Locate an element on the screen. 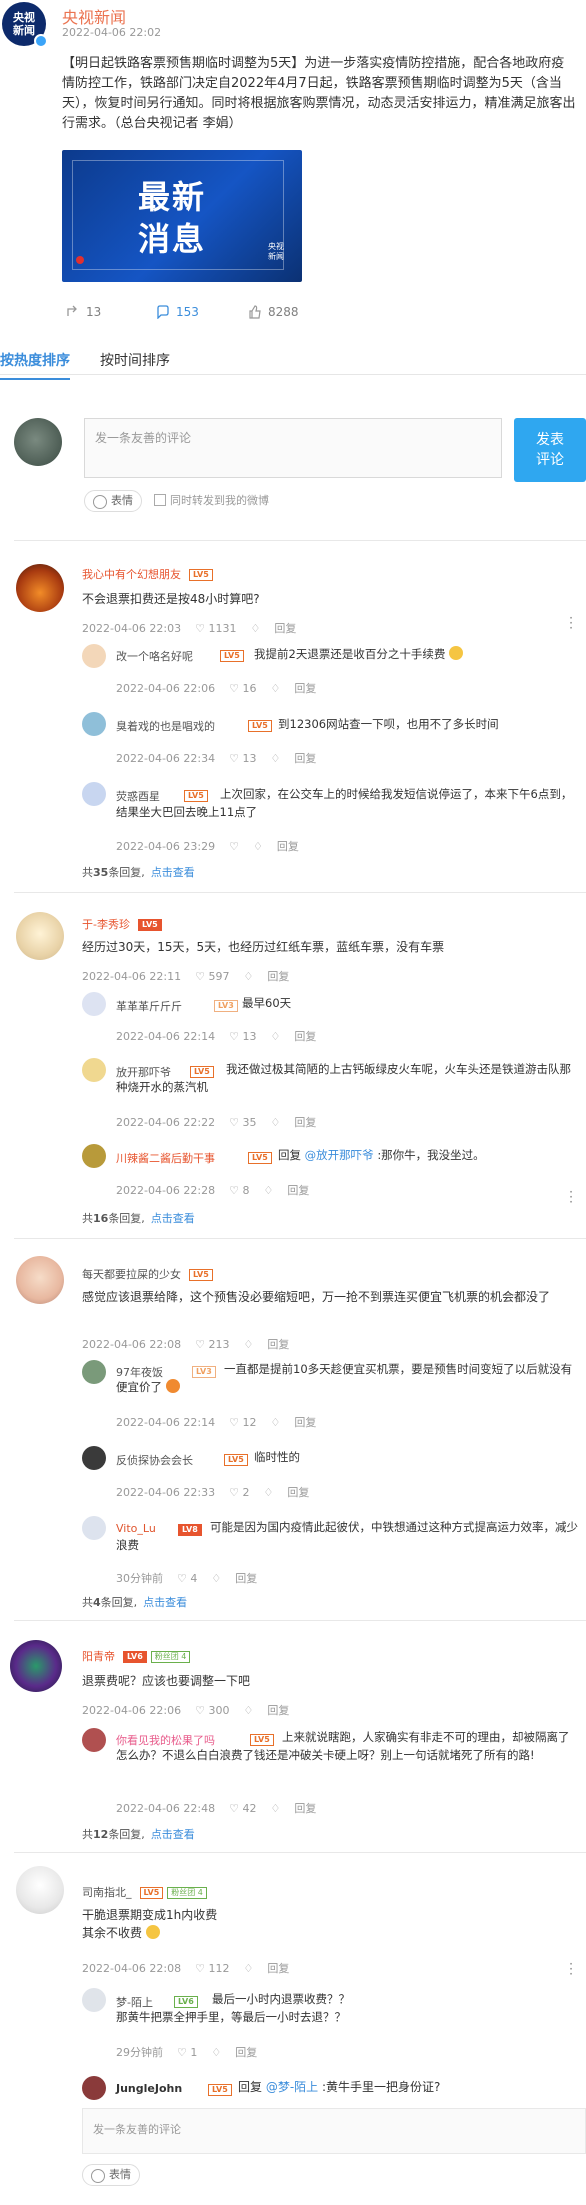 The width and height of the screenshot is (586, 2205). like-button: ♡ 4 is located at coordinates (187, 1578).